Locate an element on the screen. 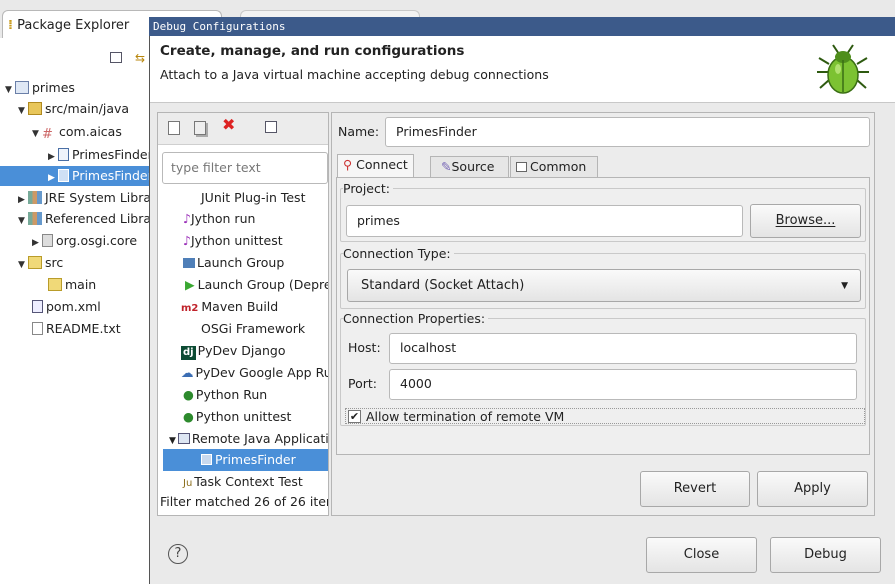 This screenshot has width=895, height=584. list-item: ● Python unittest is located at coordinates (245, 417).